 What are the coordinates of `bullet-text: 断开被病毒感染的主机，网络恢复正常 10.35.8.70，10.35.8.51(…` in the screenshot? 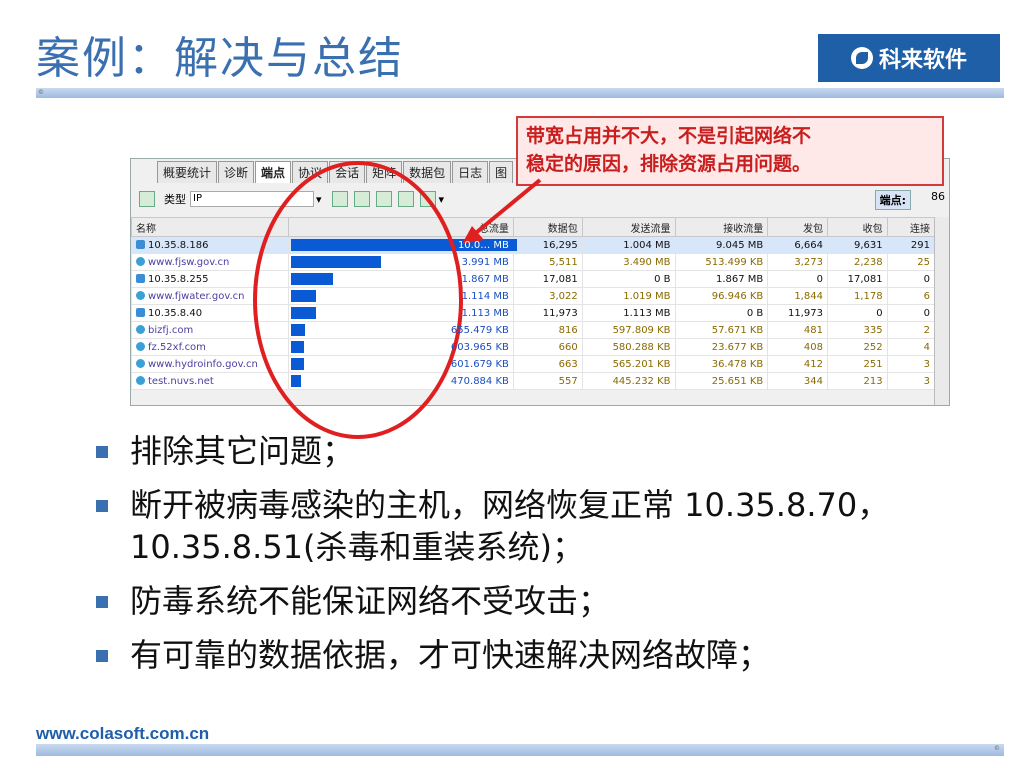 It's located at (510, 526).